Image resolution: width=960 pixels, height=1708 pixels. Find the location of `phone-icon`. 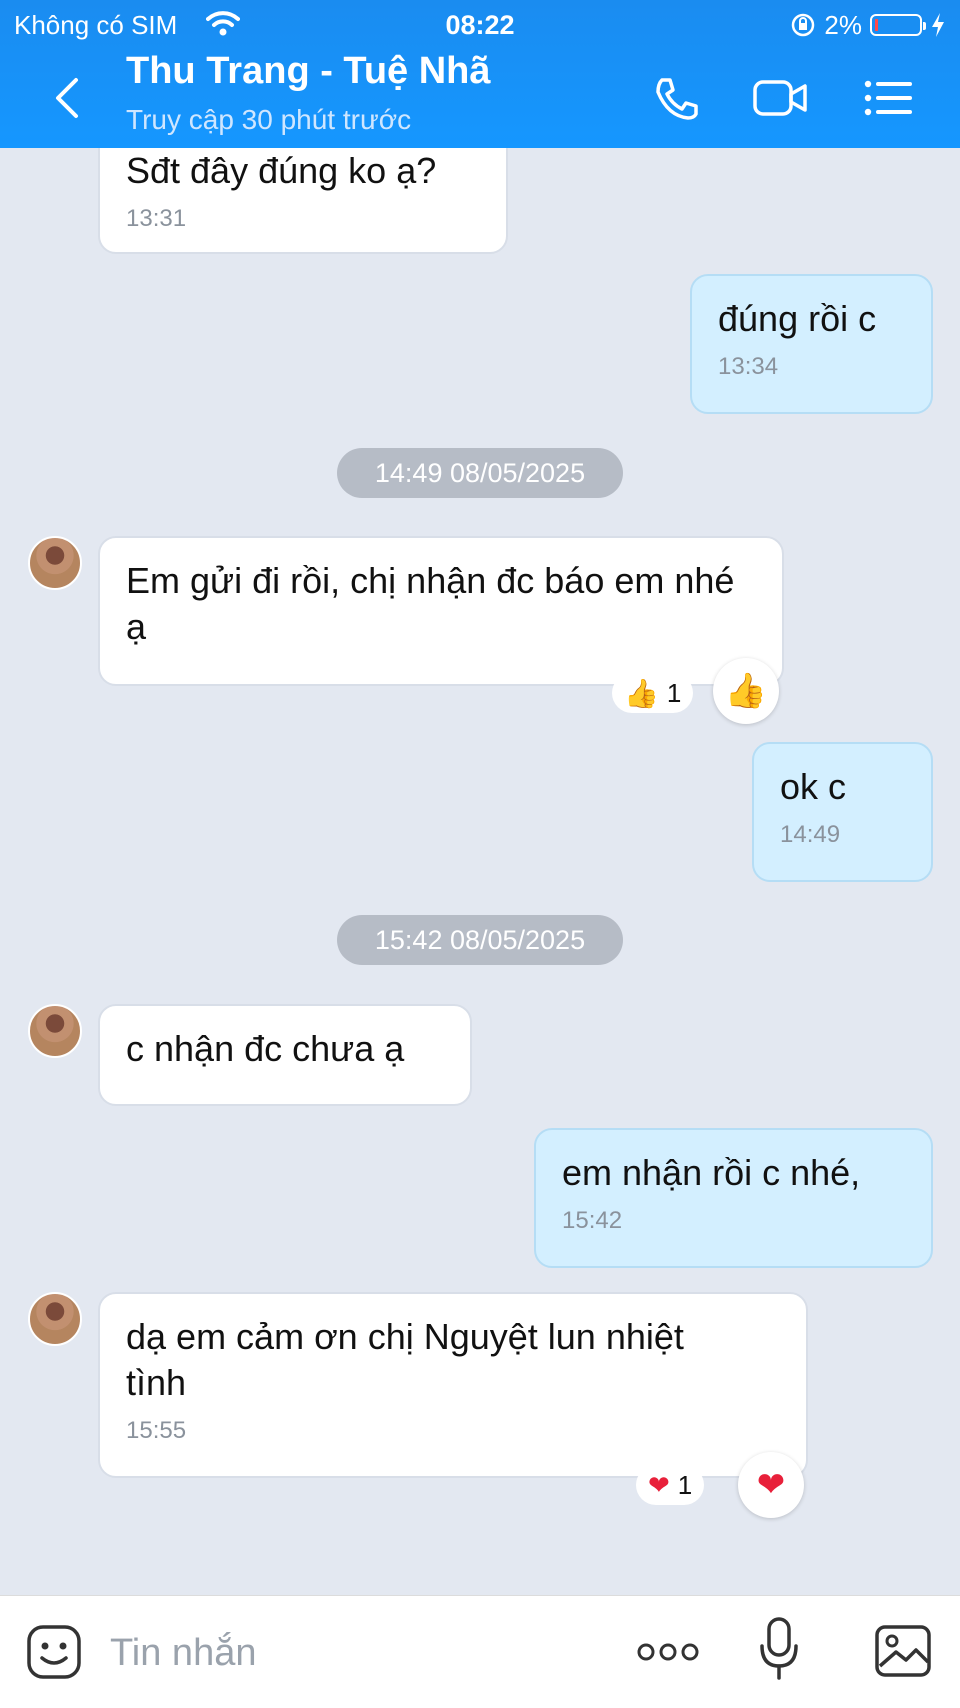

phone-icon is located at coordinates (676, 98).